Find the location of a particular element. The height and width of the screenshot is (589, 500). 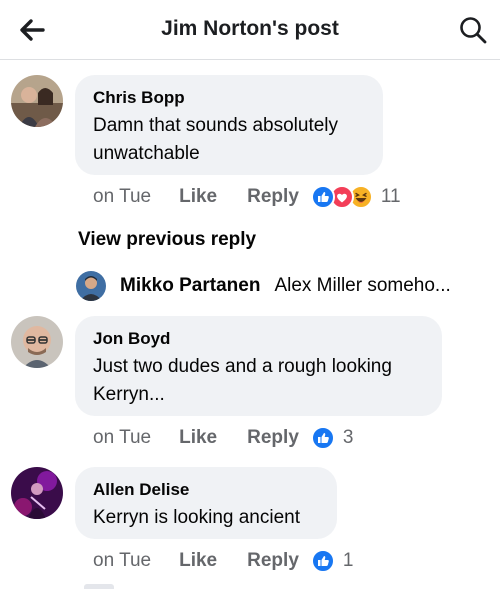

next-comment-edge is located at coordinates (99, 586).